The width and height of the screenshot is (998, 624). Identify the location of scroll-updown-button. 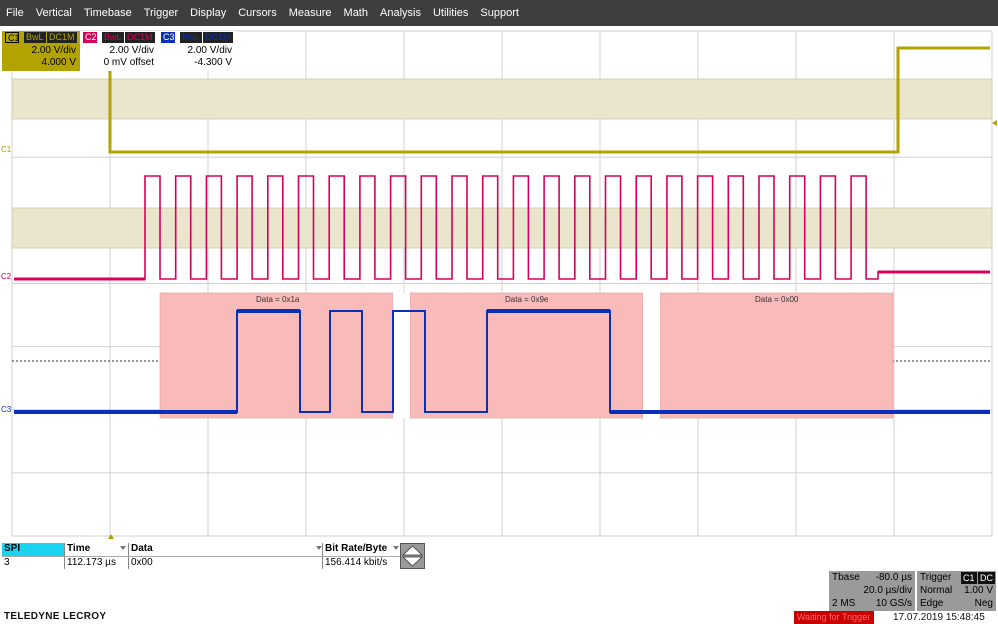
(412, 556).